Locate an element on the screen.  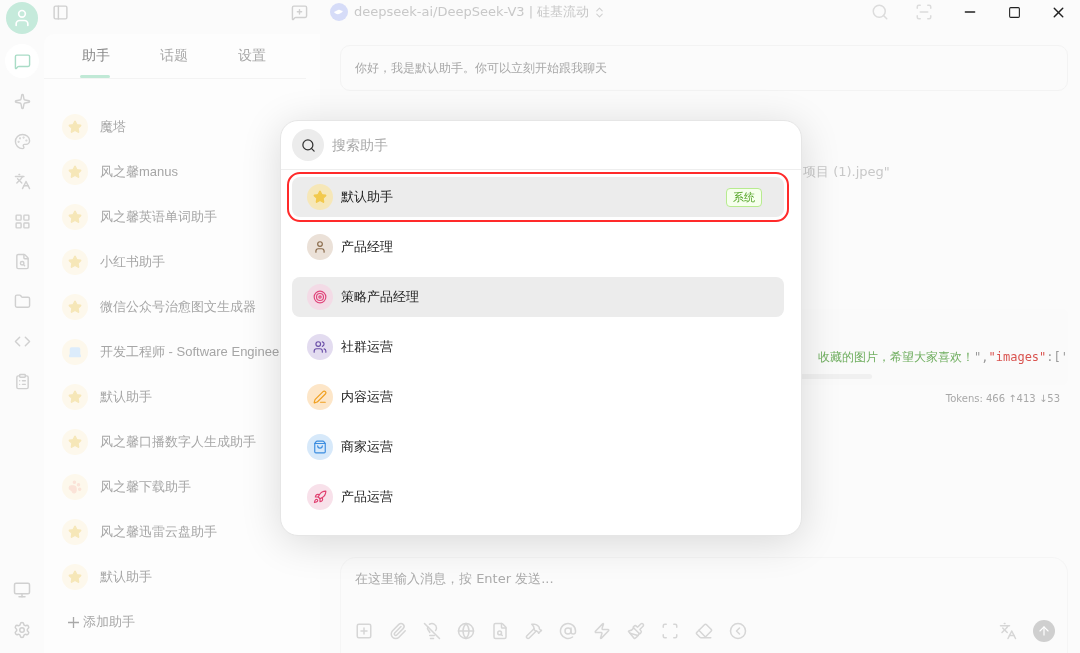
greeting-message: 你好，我是默认助手。你可以立刻开始跟我聊天 is located at coordinates (704, 68).